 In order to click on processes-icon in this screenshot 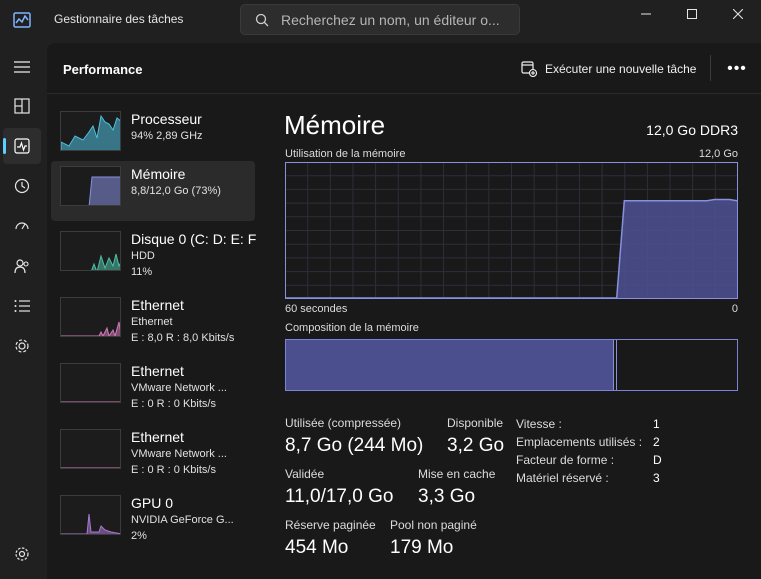, I will do `click(22, 106)`.